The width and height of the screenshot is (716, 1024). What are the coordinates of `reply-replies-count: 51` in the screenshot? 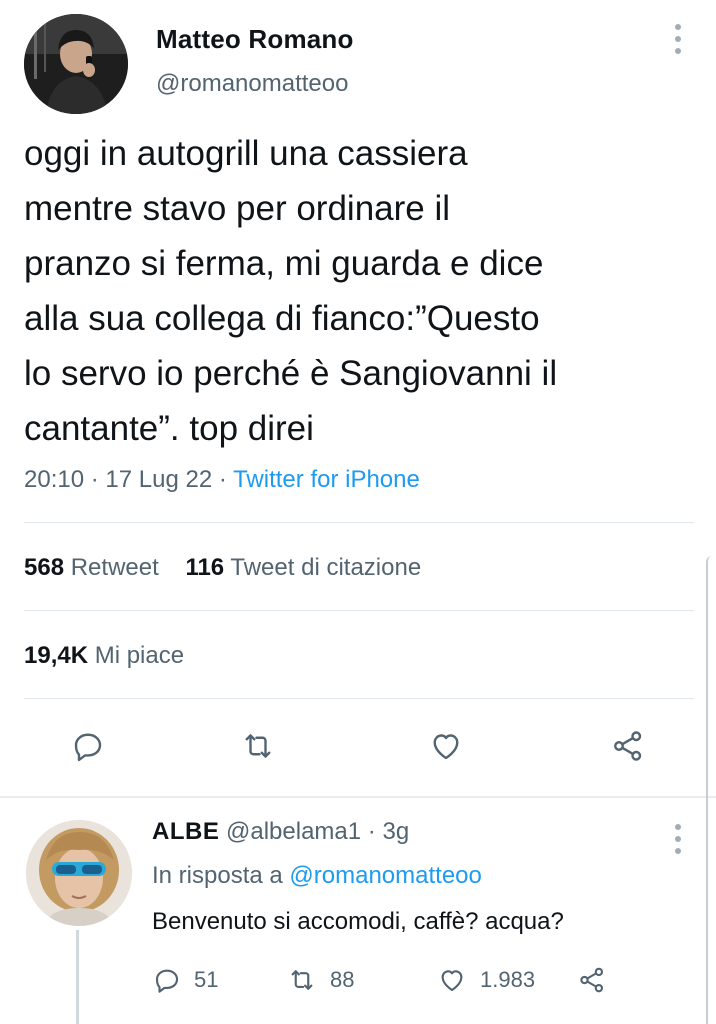 It's located at (206, 979).